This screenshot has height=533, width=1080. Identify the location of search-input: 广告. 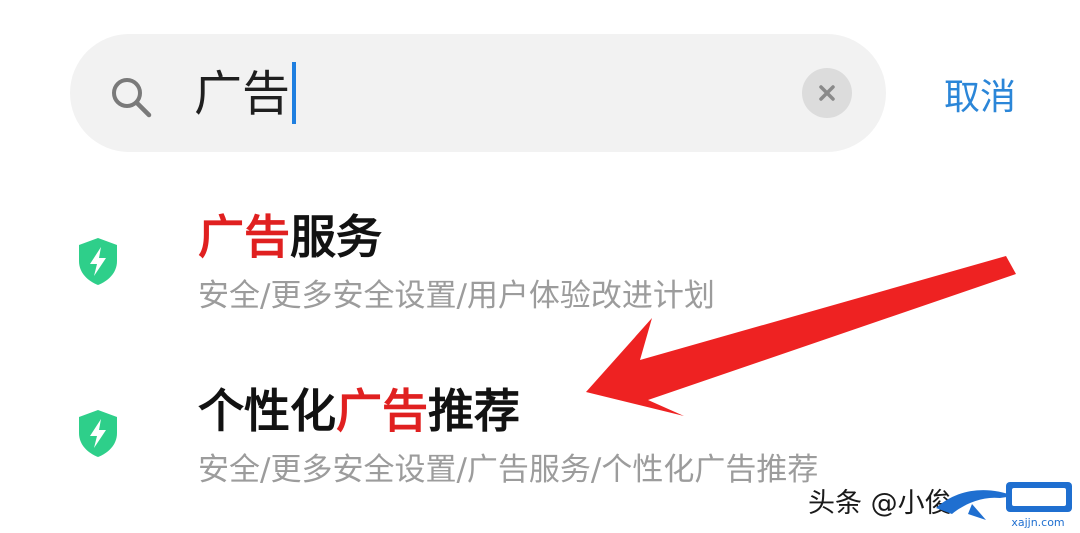
(242, 94).